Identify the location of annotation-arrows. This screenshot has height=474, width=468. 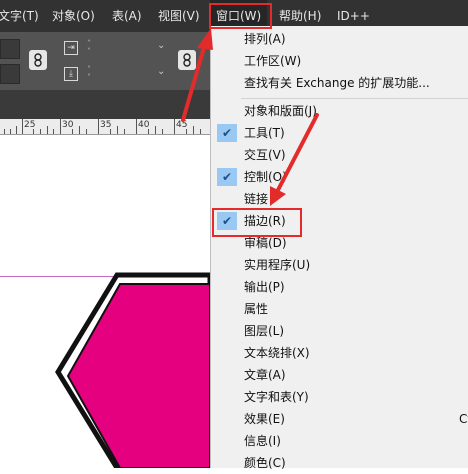
(250, 117).